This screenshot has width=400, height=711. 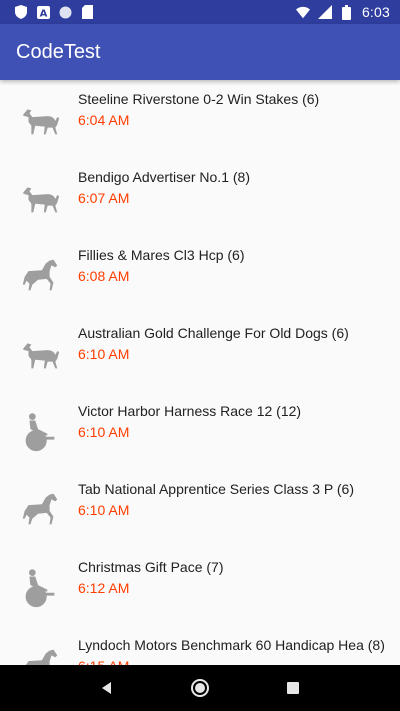 I want to click on svg-text: A, so click(x=43, y=13).